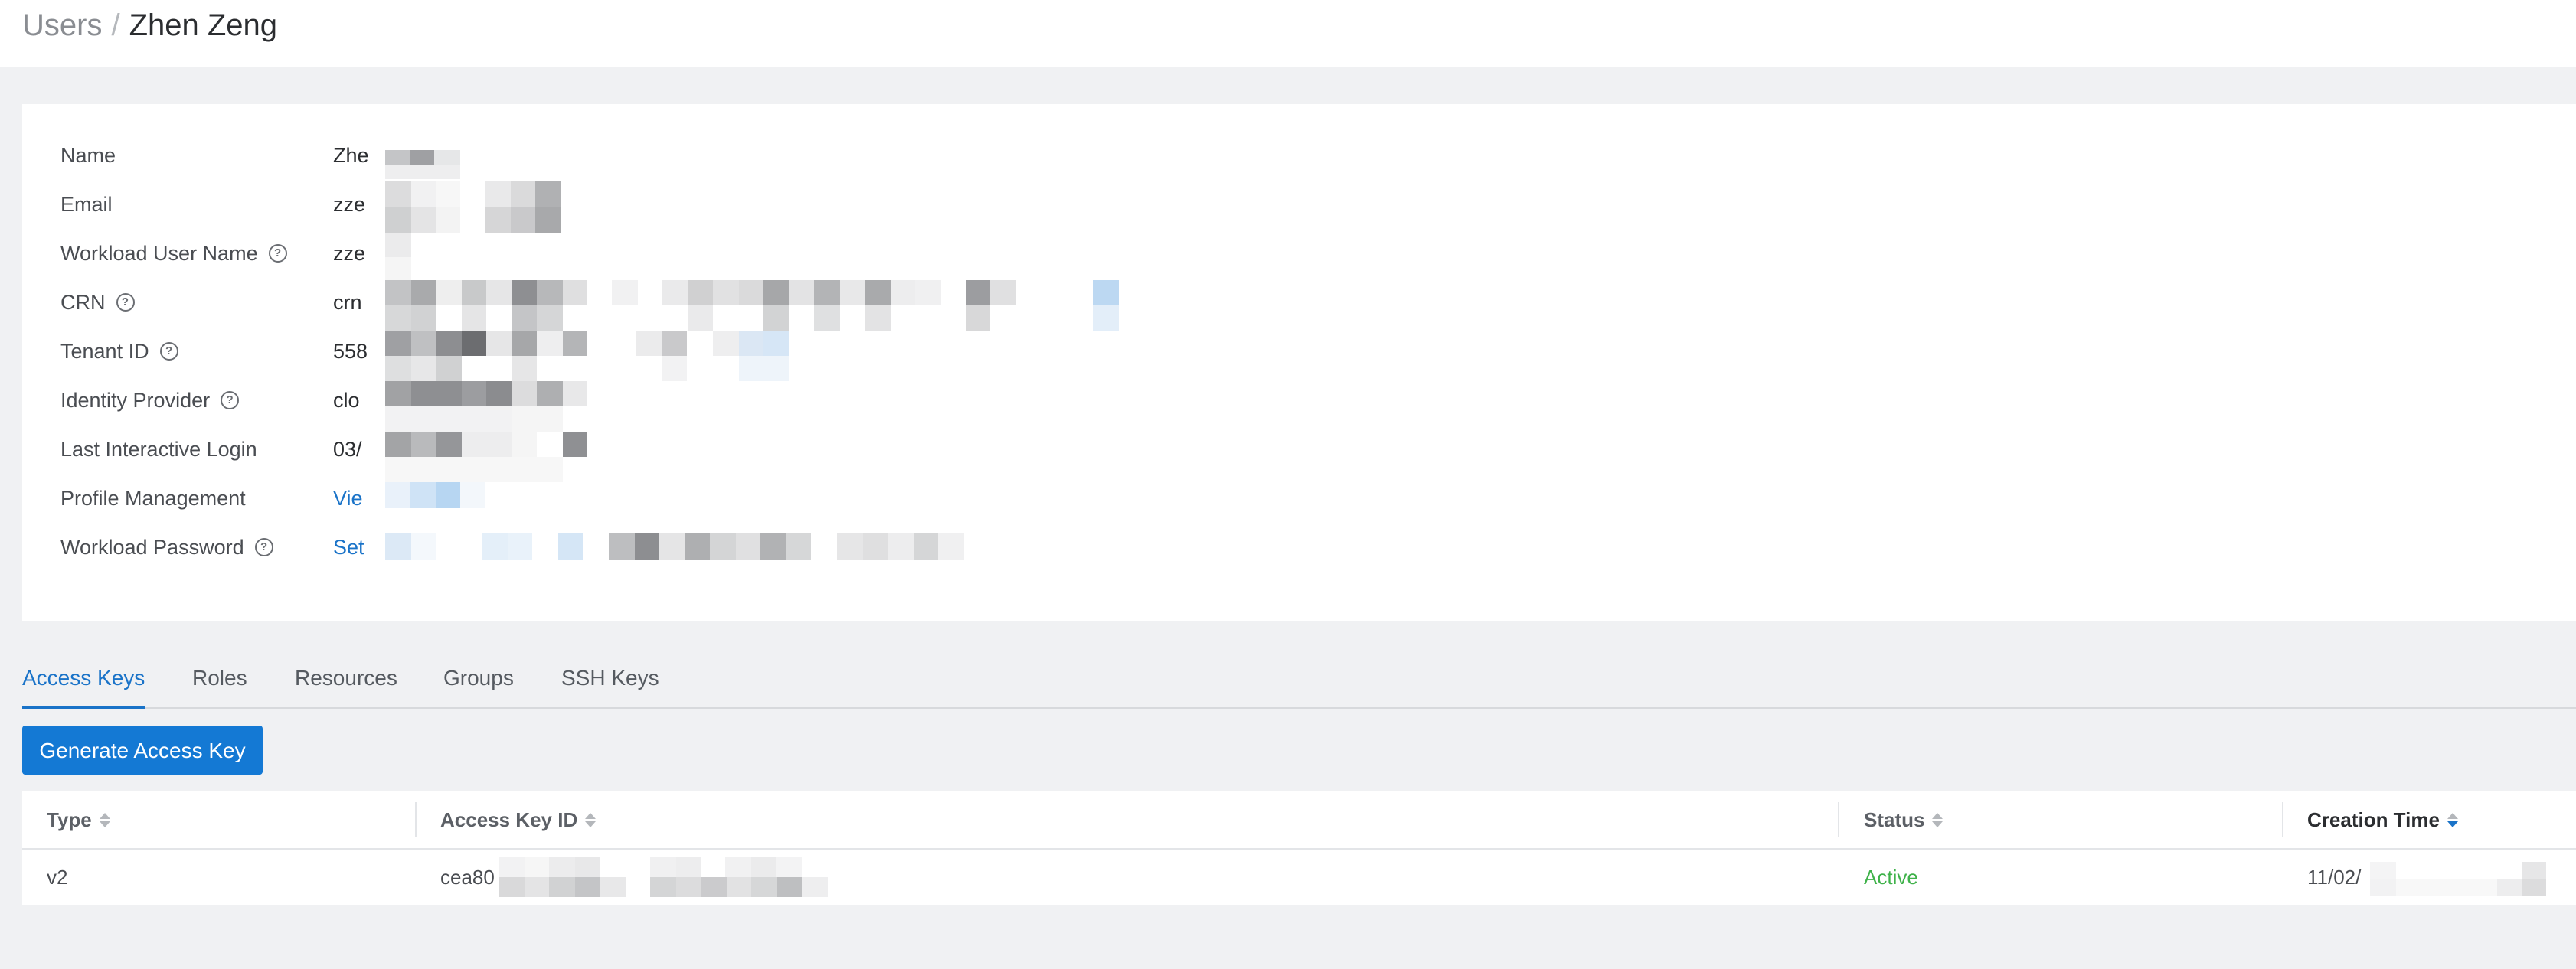  I want to click on field-label-workload-user-name: Workload User Name?, so click(173, 253).